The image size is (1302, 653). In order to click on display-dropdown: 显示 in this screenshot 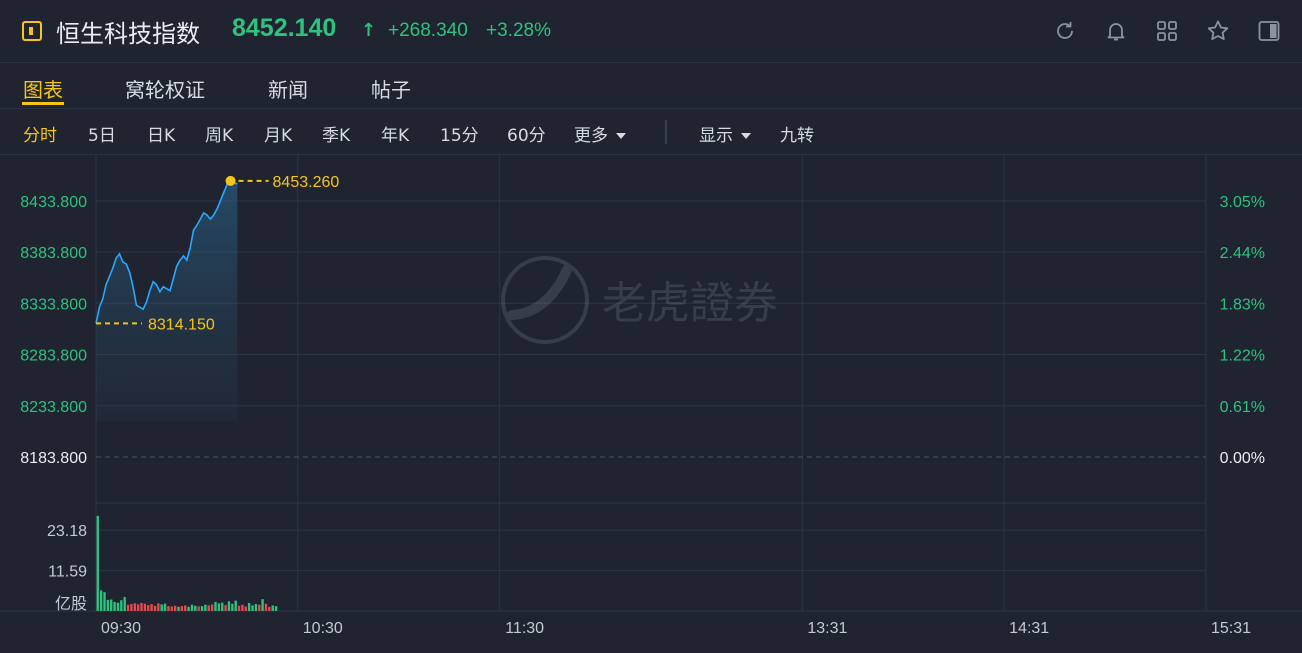, I will do `click(725, 133)`.